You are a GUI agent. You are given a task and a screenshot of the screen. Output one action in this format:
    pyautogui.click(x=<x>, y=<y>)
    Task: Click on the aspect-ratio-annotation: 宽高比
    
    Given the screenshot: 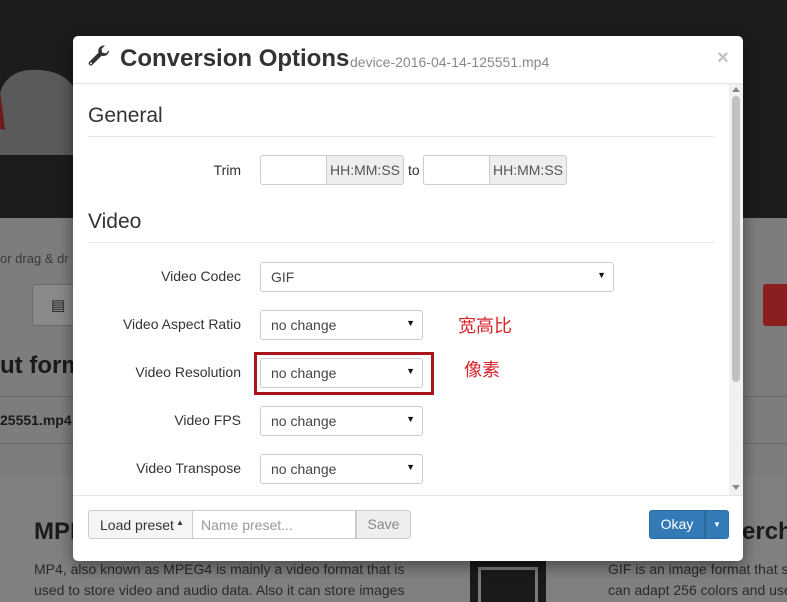 What is the action you would take?
    pyautogui.click(x=485, y=326)
    